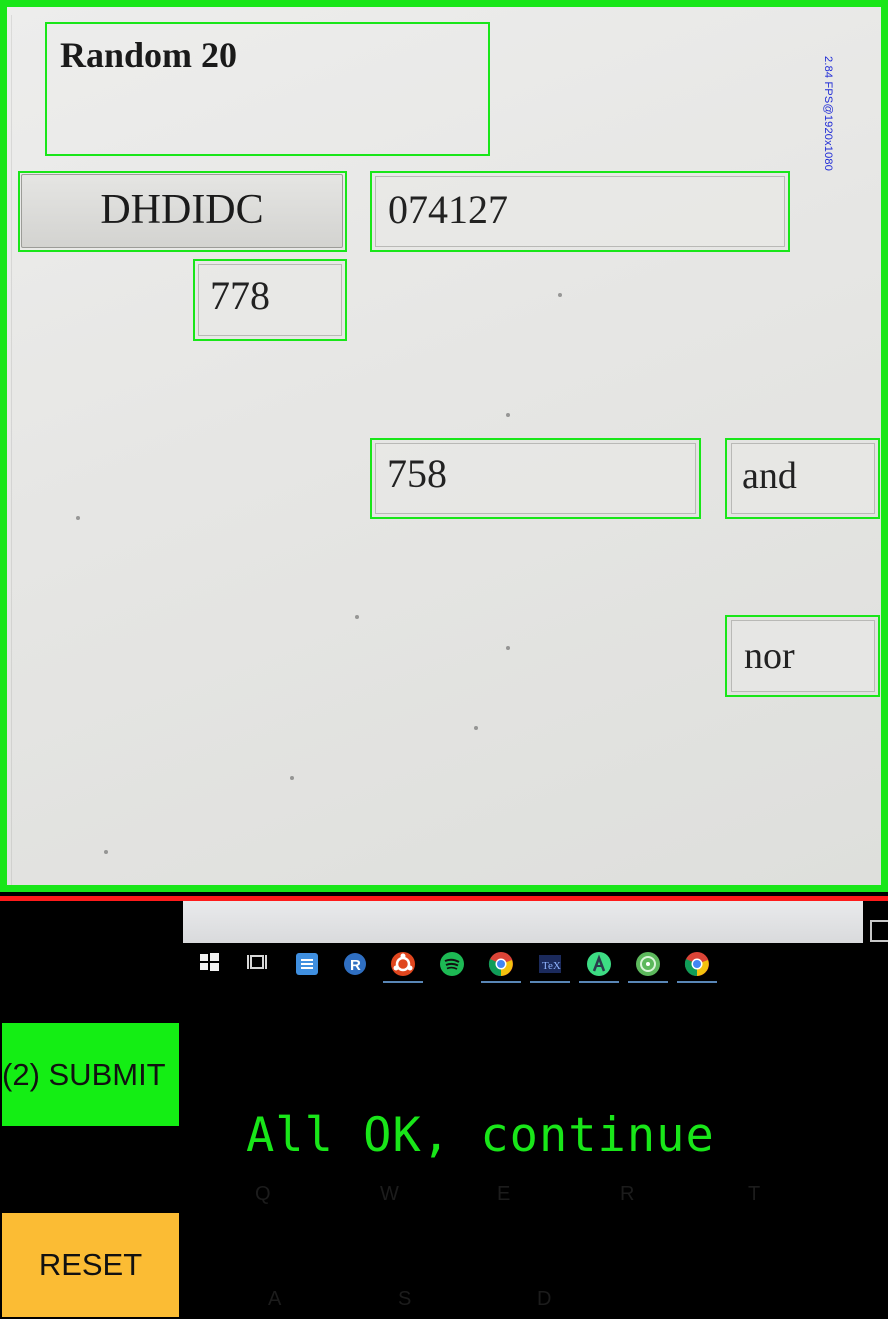  Describe the element at coordinates (535, 478) in the screenshot. I see `field-758-detection-box` at that location.